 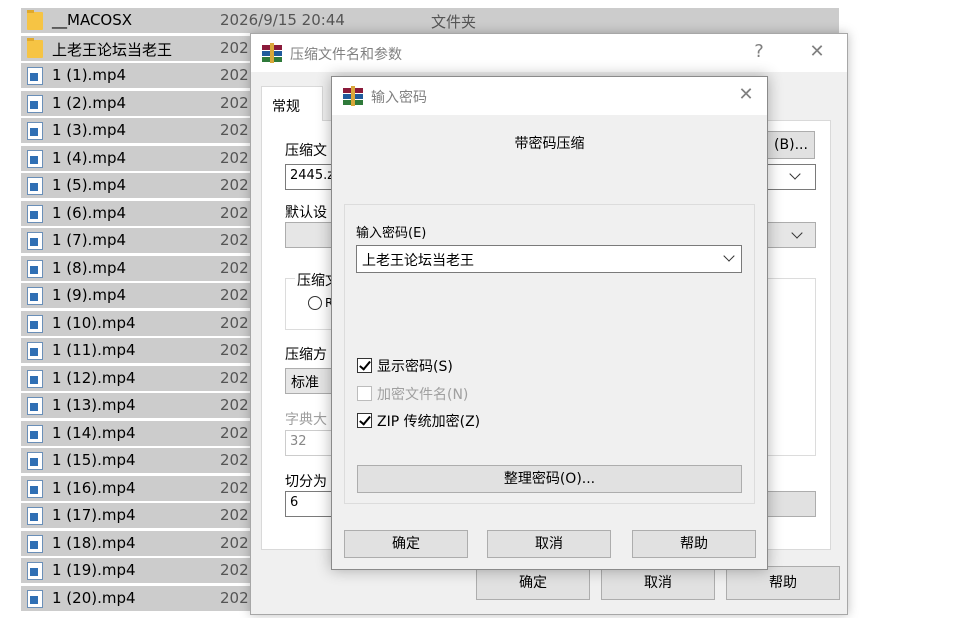 What do you see at coordinates (759, 51) in the screenshot?
I see `help-icon: ?` at bounding box center [759, 51].